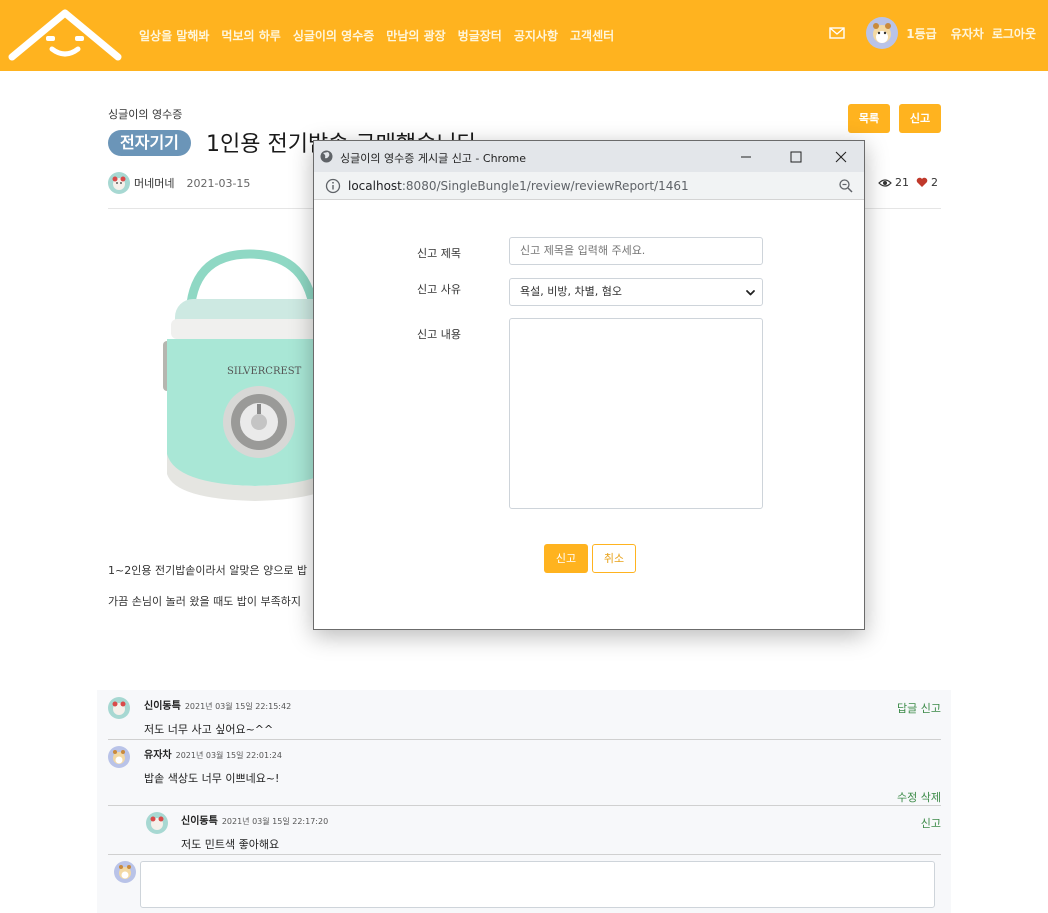 The height and width of the screenshot is (913, 1048). What do you see at coordinates (174, 35) in the screenshot?
I see `nav-daily: 일상을 말해봐` at bounding box center [174, 35].